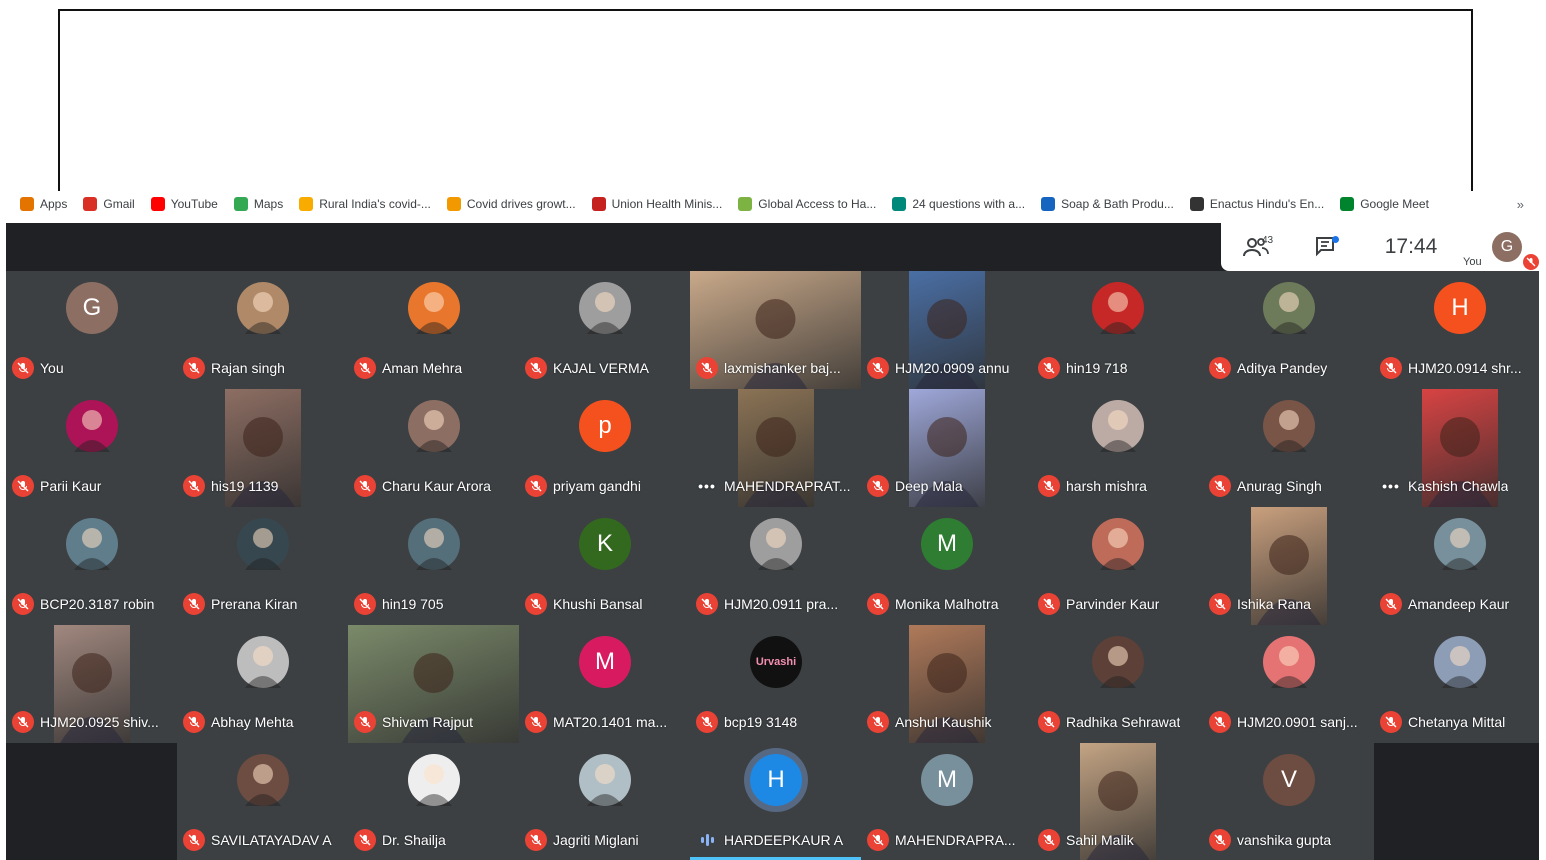 This screenshot has height=860, width=1546. I want to click on participant-tile: Jagriti Miglani, so click(604, 801).